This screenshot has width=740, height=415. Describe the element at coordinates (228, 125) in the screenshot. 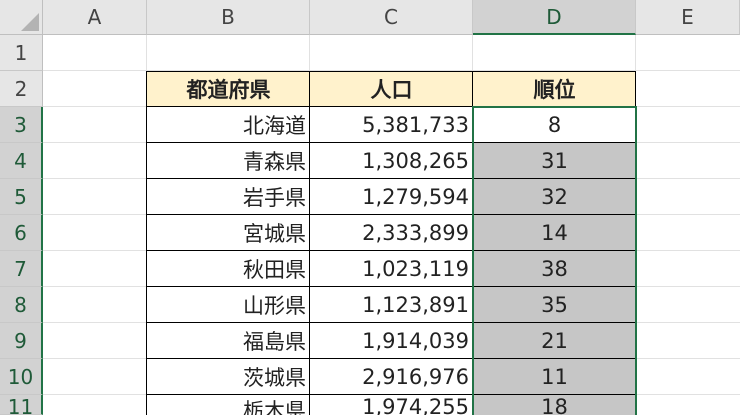

I see `prefecture-cell: 北海道` at that location.